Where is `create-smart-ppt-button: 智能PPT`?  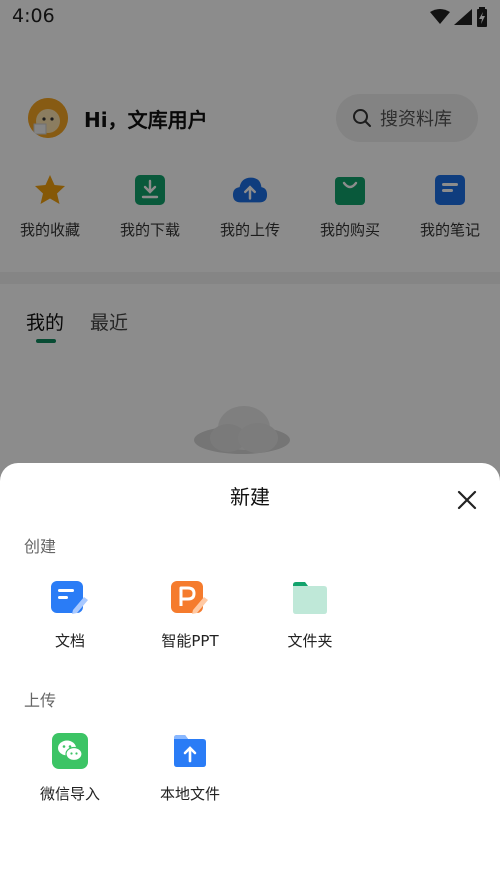
create-smart-ppt-button: 智能PPT is located at coordinates (190, 614).